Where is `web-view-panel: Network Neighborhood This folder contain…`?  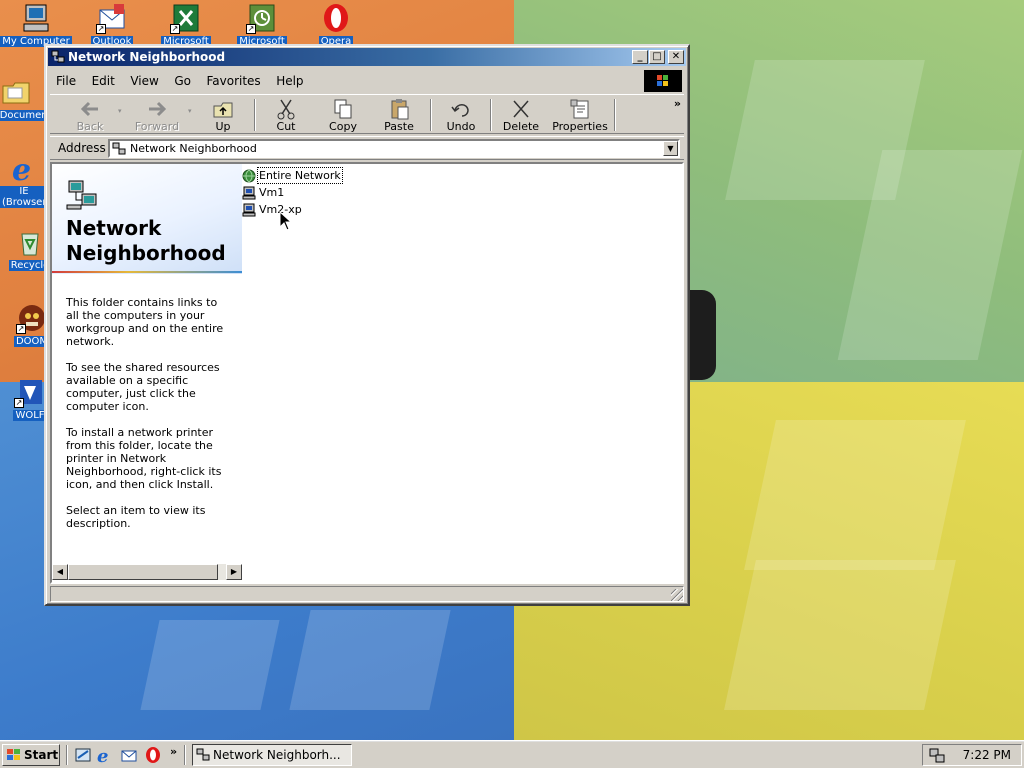
web-view-panel: Network Neighborhood This folder contain… is located at coordinates (147, 364).